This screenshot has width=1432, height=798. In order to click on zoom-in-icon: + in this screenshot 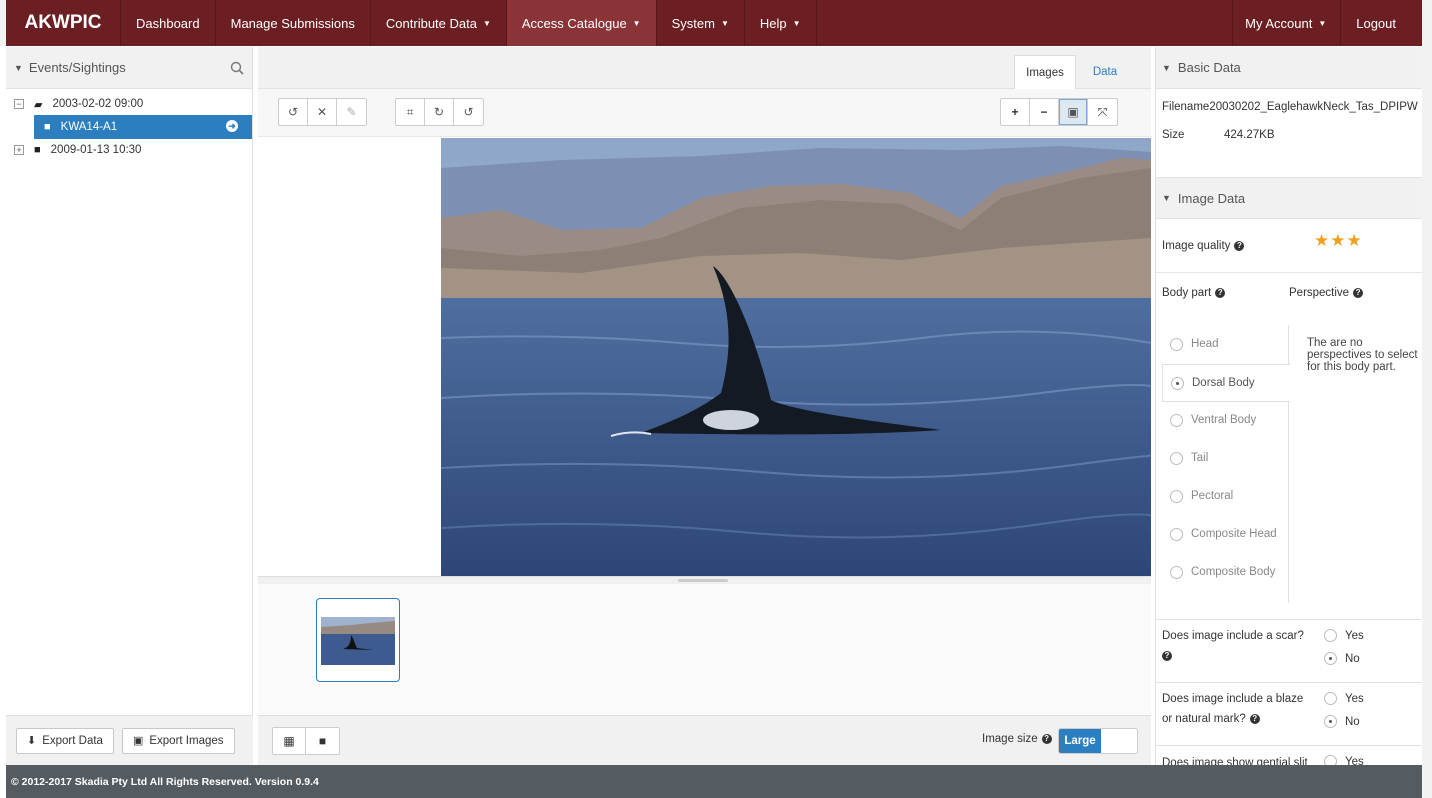, I will do `click(1015, 112)`.